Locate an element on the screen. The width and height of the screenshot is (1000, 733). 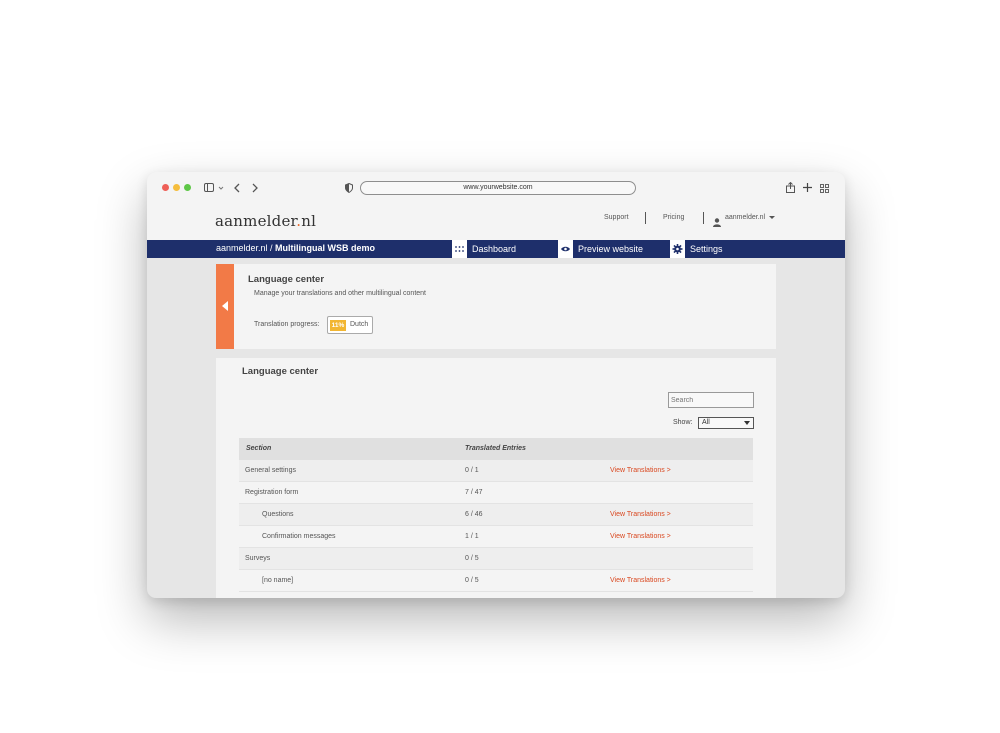
new-tab-icon is located at coordinates (807, 189).